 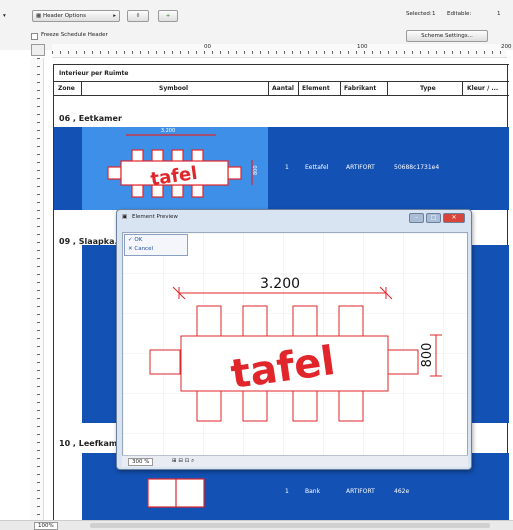 I want to click on symbol-cell-selected: 3.200 800 tafel, so click(x=175, y=168).